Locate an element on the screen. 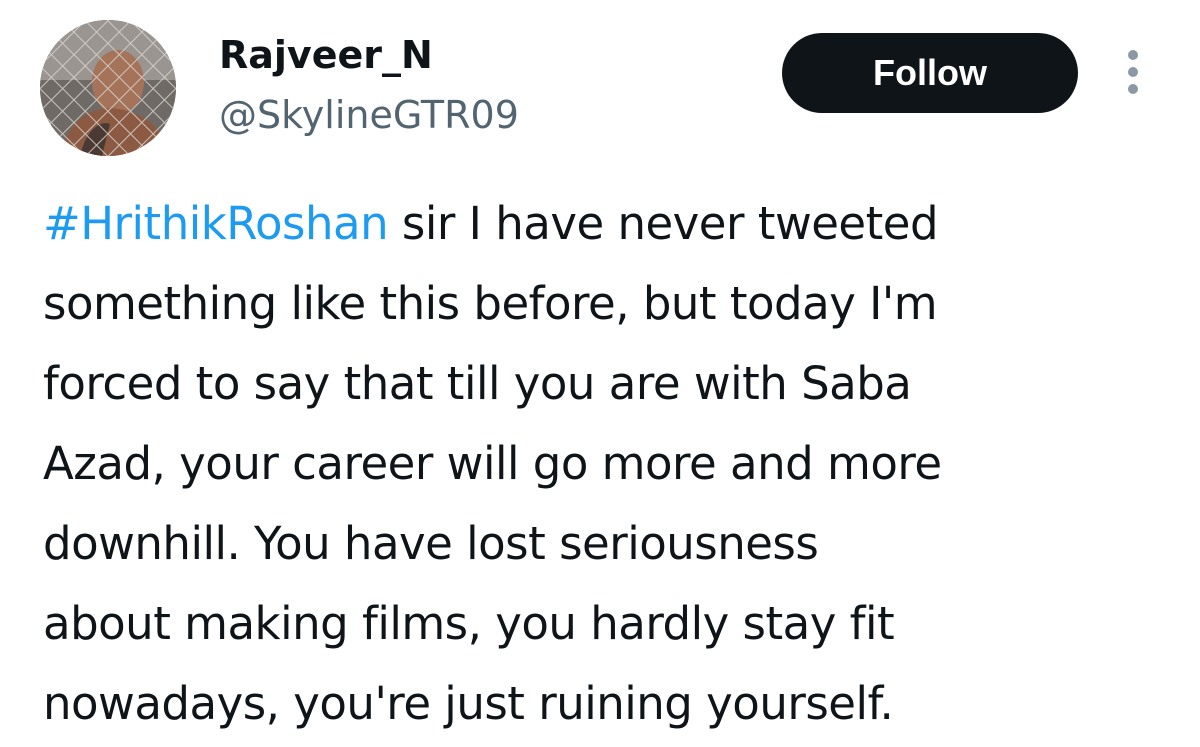 The image size is (1200, 747). more-vertical-icon is located at coordinates (1133, 72).